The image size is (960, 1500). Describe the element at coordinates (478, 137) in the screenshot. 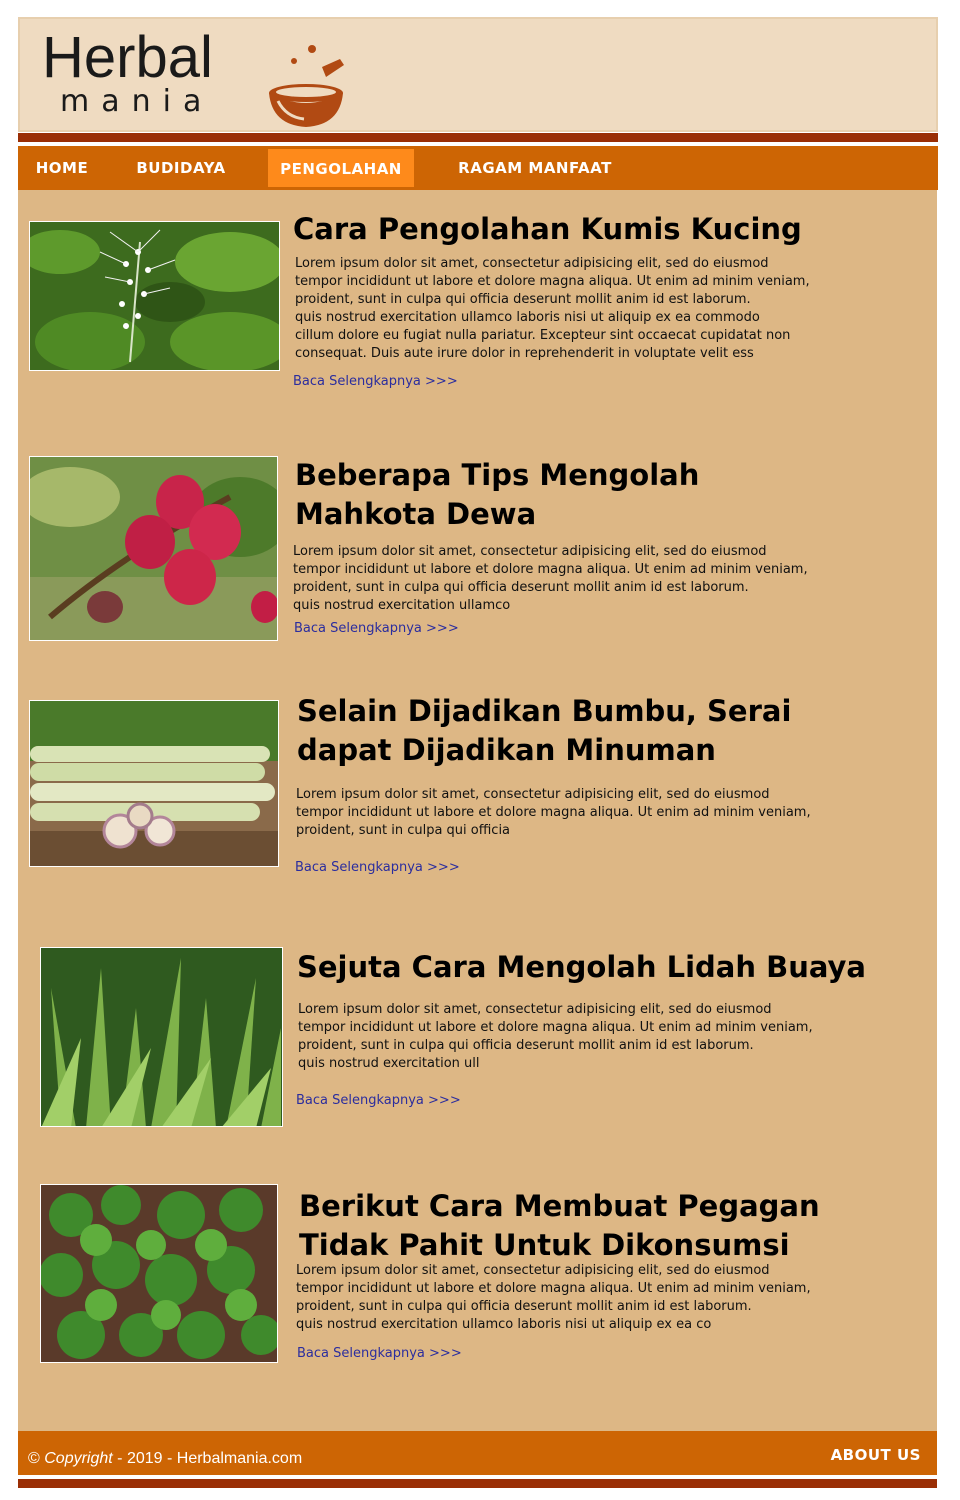

I see `header-divider-bar` at that location.